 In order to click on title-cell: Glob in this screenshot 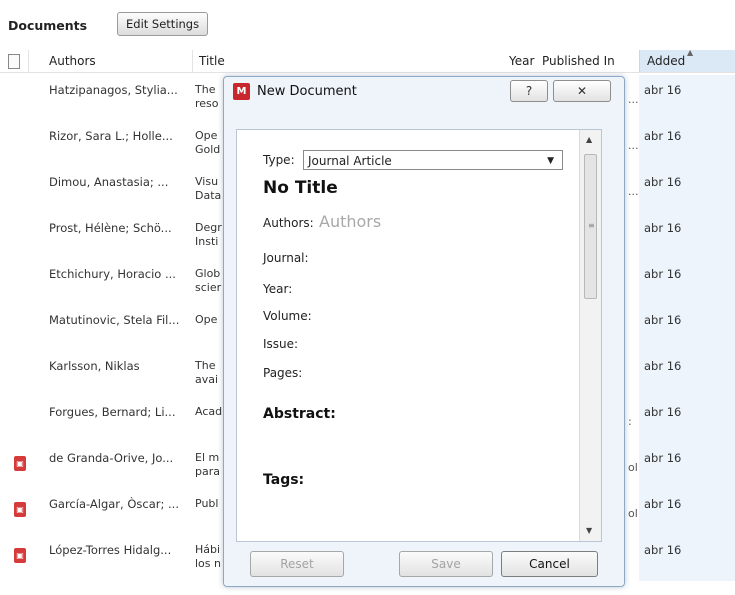, I will do `click(208, 273)`.